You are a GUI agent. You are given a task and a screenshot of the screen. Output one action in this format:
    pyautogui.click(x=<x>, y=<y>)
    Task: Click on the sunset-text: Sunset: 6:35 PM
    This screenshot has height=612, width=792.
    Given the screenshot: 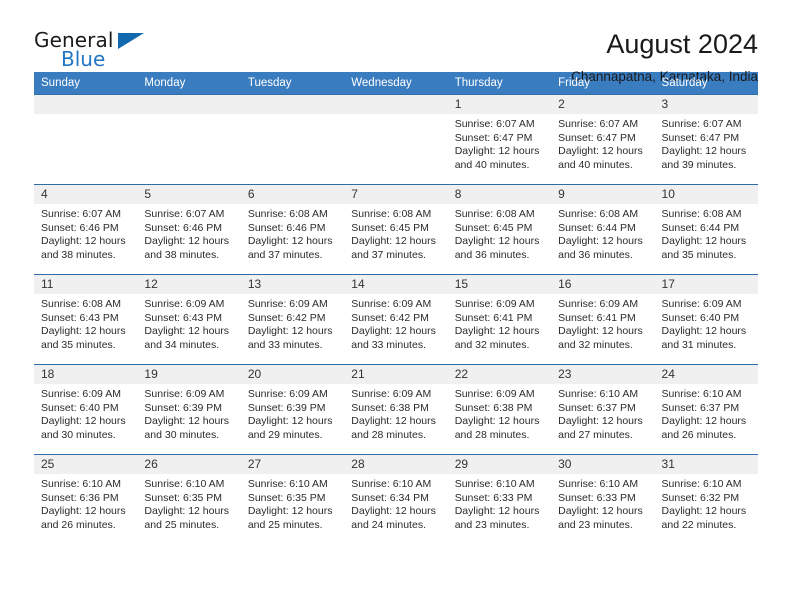 What is the action you would take?
    pyautogui.click(x=183, y=497)
    